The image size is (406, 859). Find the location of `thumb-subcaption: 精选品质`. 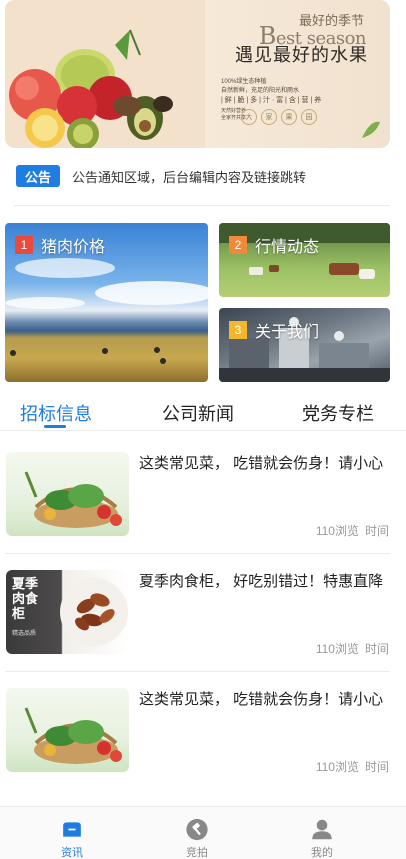

thumb-subcaption: 精选品质 is located at coordinates (24, 634).